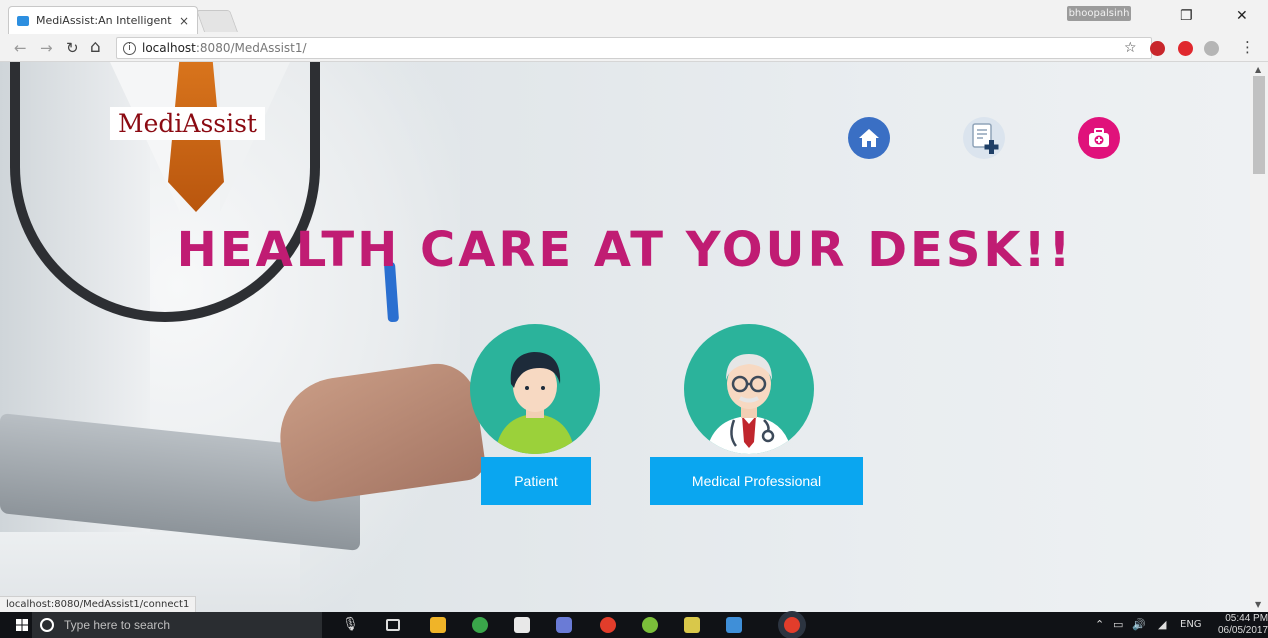  What do you see at coordinates (1211, 48) in the screenshot?
I see `extension-icon` at bounding box center [1211, 48].